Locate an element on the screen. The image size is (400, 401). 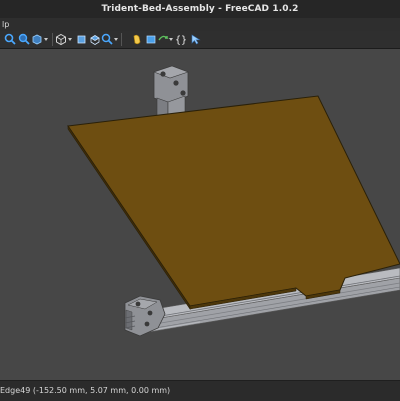
isometric-view-icon is located at coordinates (61, 39).